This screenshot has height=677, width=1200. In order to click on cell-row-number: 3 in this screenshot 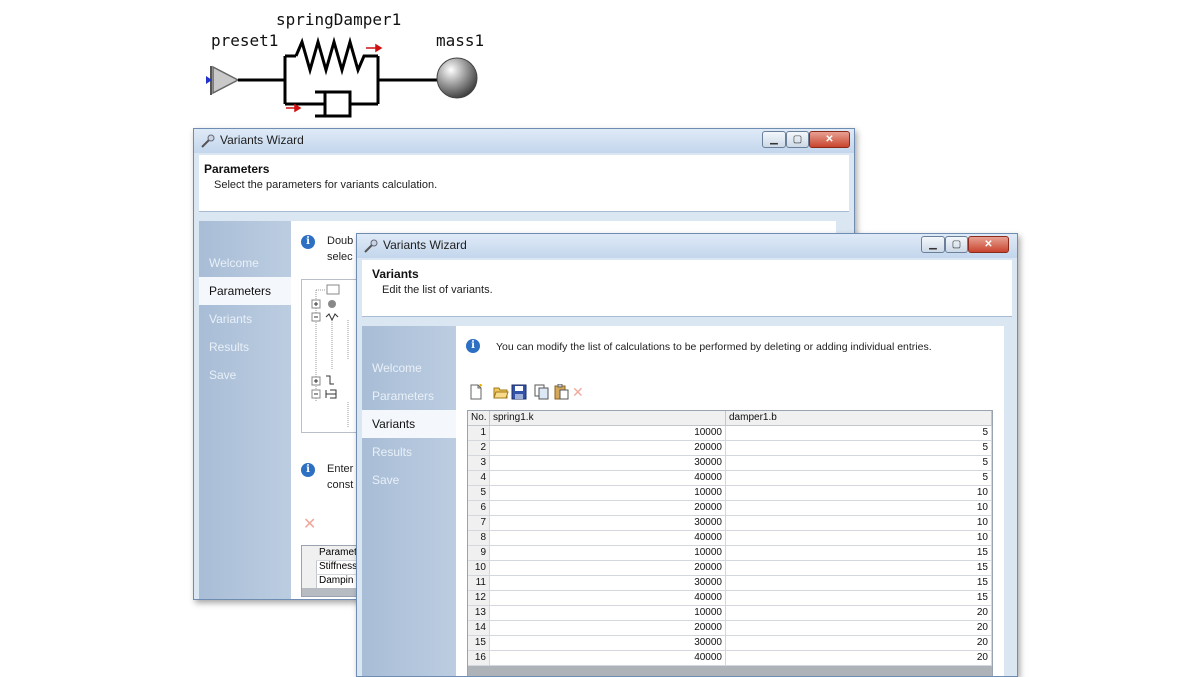, I will do `click(479, 463)`.